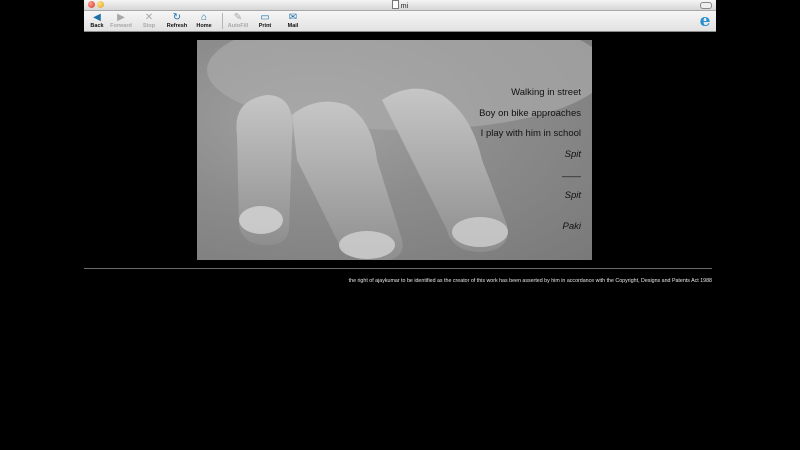 This screenshot has width=800, height=450. I want to click on mail-button: ✉ Mail, so click(293, 21).